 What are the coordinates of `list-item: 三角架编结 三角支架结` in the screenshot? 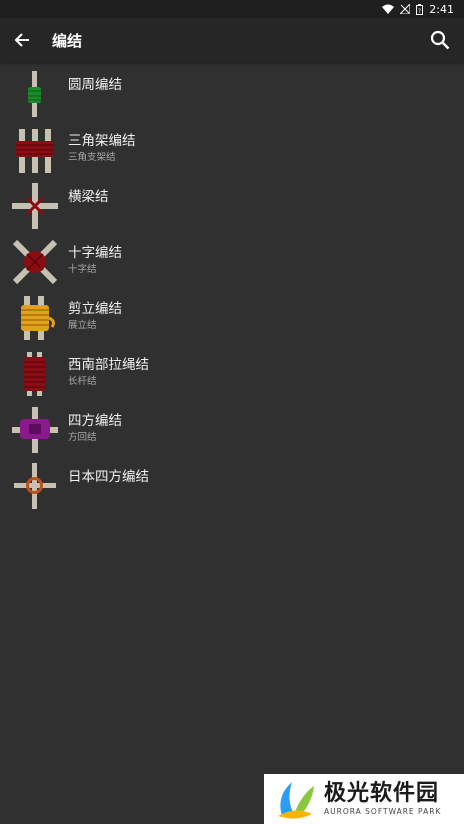 It's located at (232, 150).